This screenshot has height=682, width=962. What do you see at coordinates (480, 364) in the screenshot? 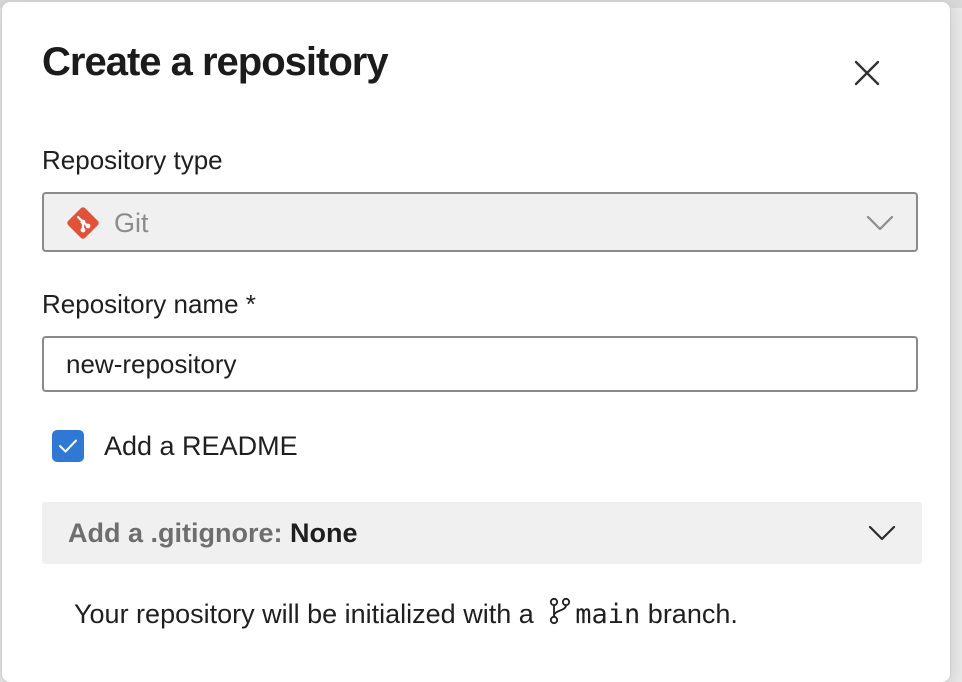
I see `repository-name-input` at bounding box center [480, 364].